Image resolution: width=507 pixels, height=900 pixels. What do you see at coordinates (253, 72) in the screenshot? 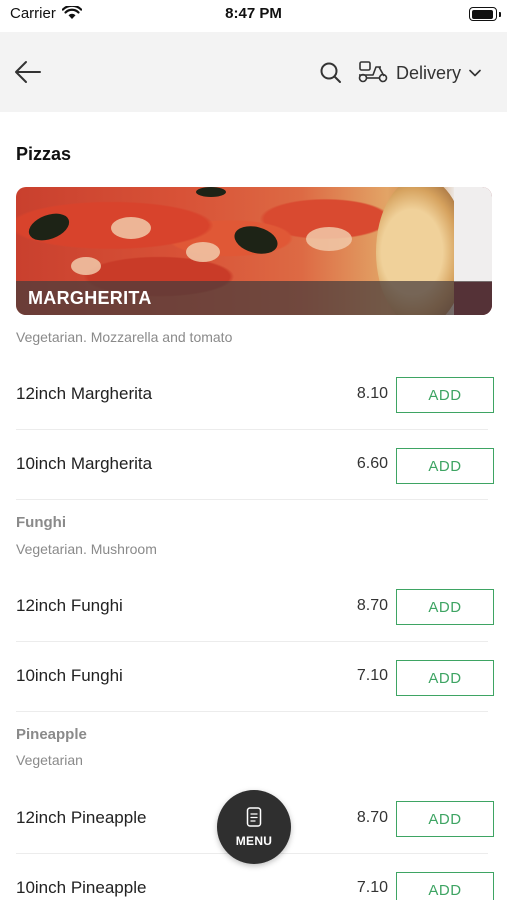
I see `top-nav-bar: Delivery` at bounding box center [253, 72].